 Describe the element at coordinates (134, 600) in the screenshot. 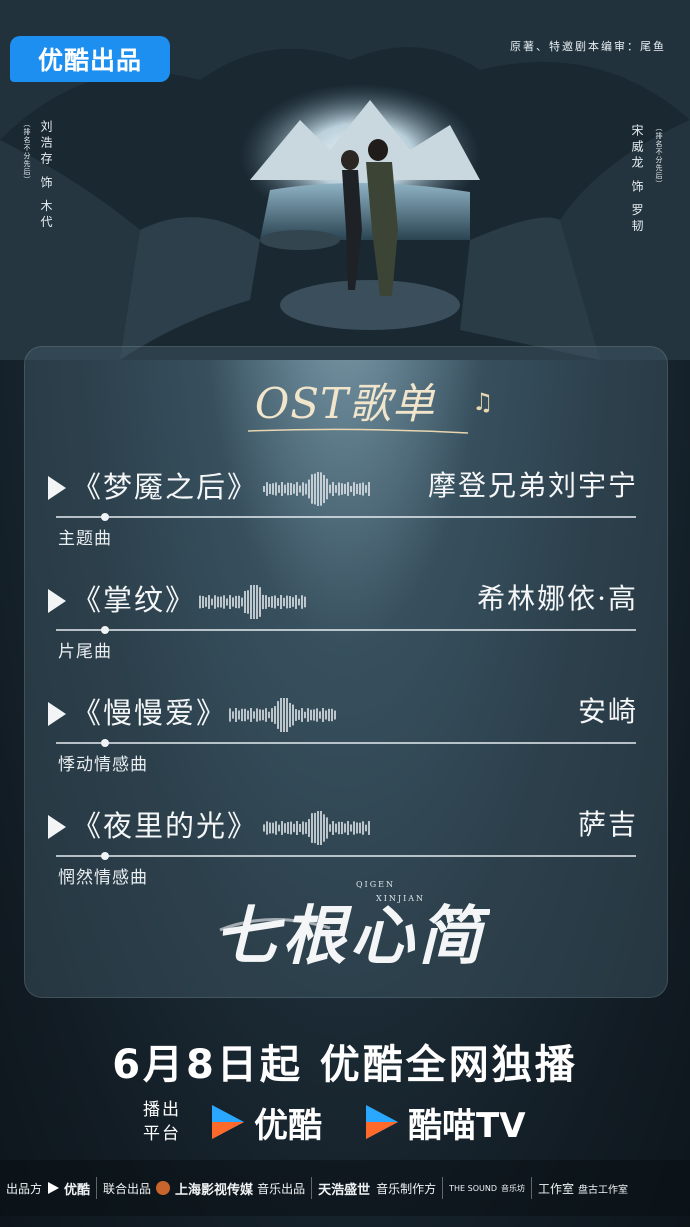

I see `song-name: 《掌纹》` at that location.